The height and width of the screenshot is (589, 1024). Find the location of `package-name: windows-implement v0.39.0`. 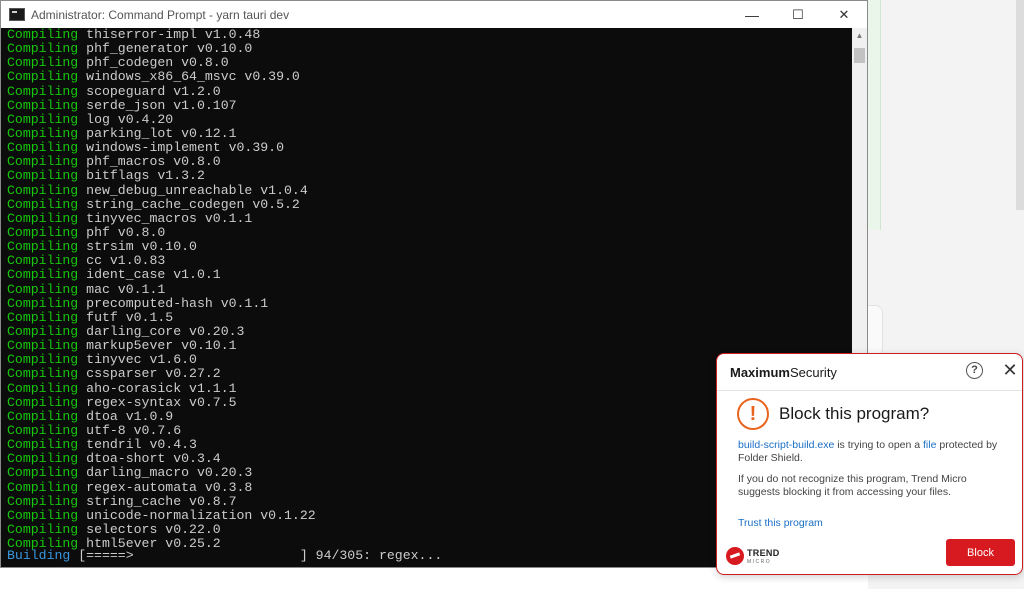

package-name: windows-implement v0.39.0 is located at coordinates (185, 148).